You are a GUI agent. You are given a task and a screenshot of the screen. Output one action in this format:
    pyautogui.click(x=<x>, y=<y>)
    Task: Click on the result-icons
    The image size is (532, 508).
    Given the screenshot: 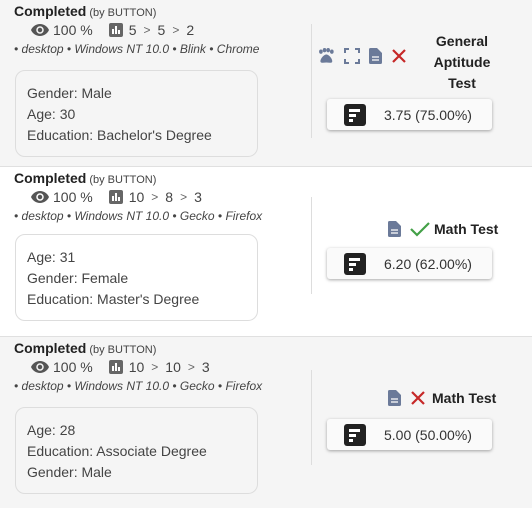 What is the action you would take?
    pyautogui.click(x=366, y=56)
    